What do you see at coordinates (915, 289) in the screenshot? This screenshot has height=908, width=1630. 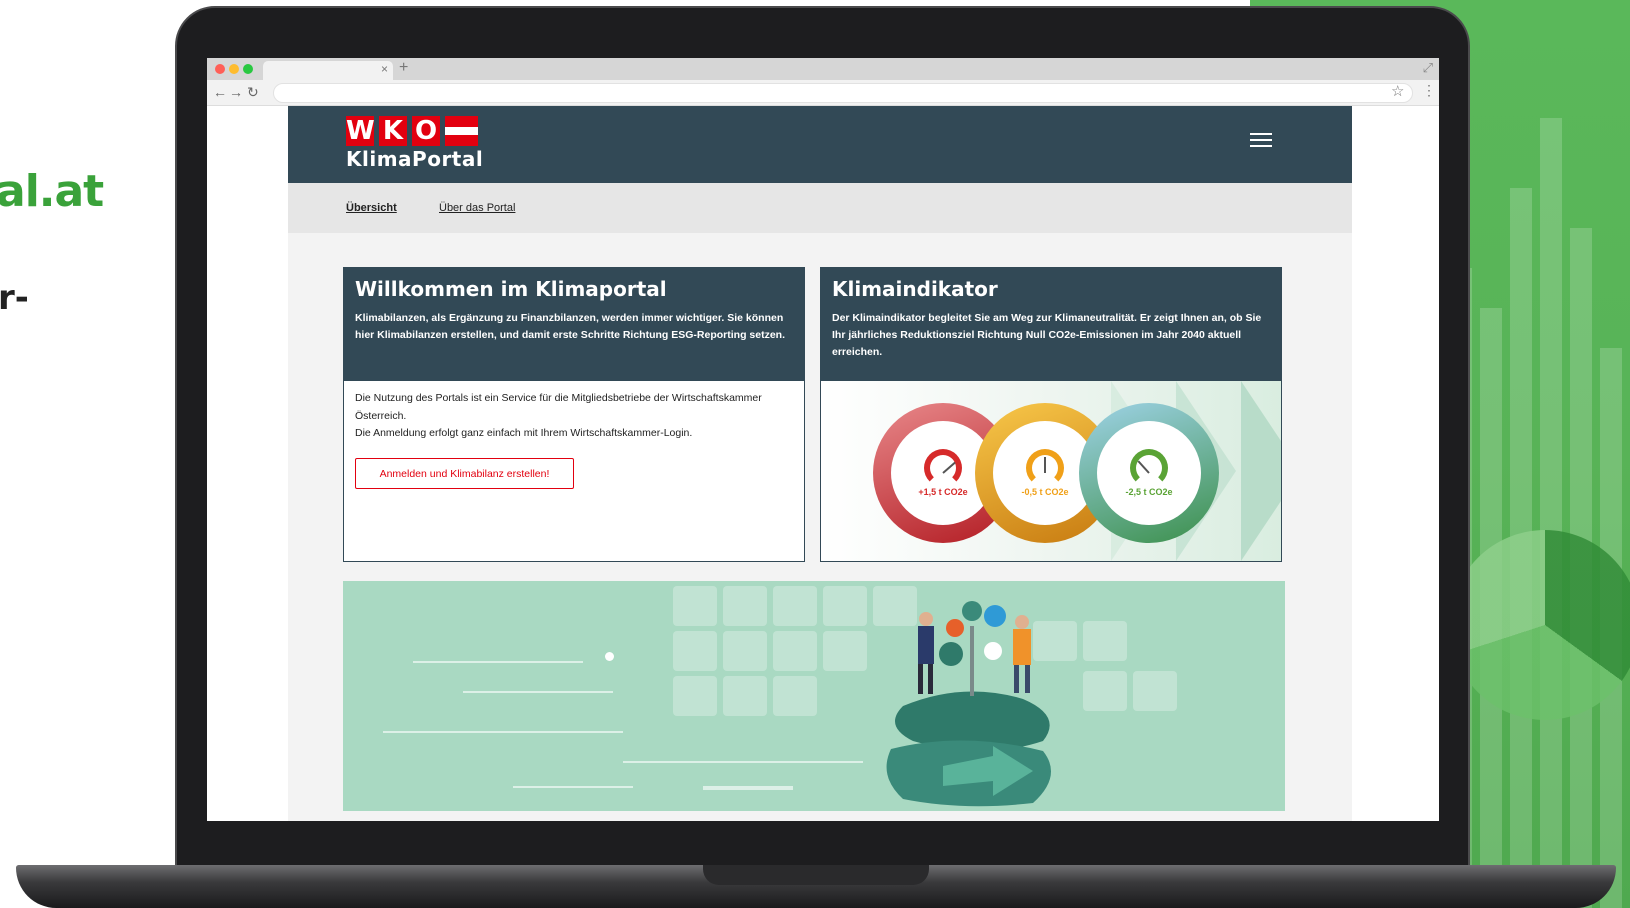 I see `indicator-card-title: Klimaindikator` at bounding box center [915, 289].